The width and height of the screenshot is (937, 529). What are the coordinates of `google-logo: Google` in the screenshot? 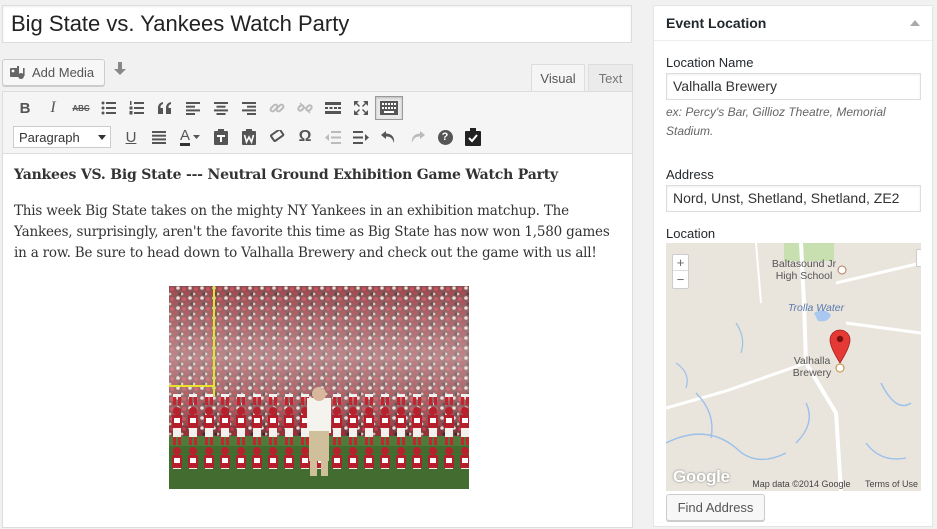 It's located at (701, 476).